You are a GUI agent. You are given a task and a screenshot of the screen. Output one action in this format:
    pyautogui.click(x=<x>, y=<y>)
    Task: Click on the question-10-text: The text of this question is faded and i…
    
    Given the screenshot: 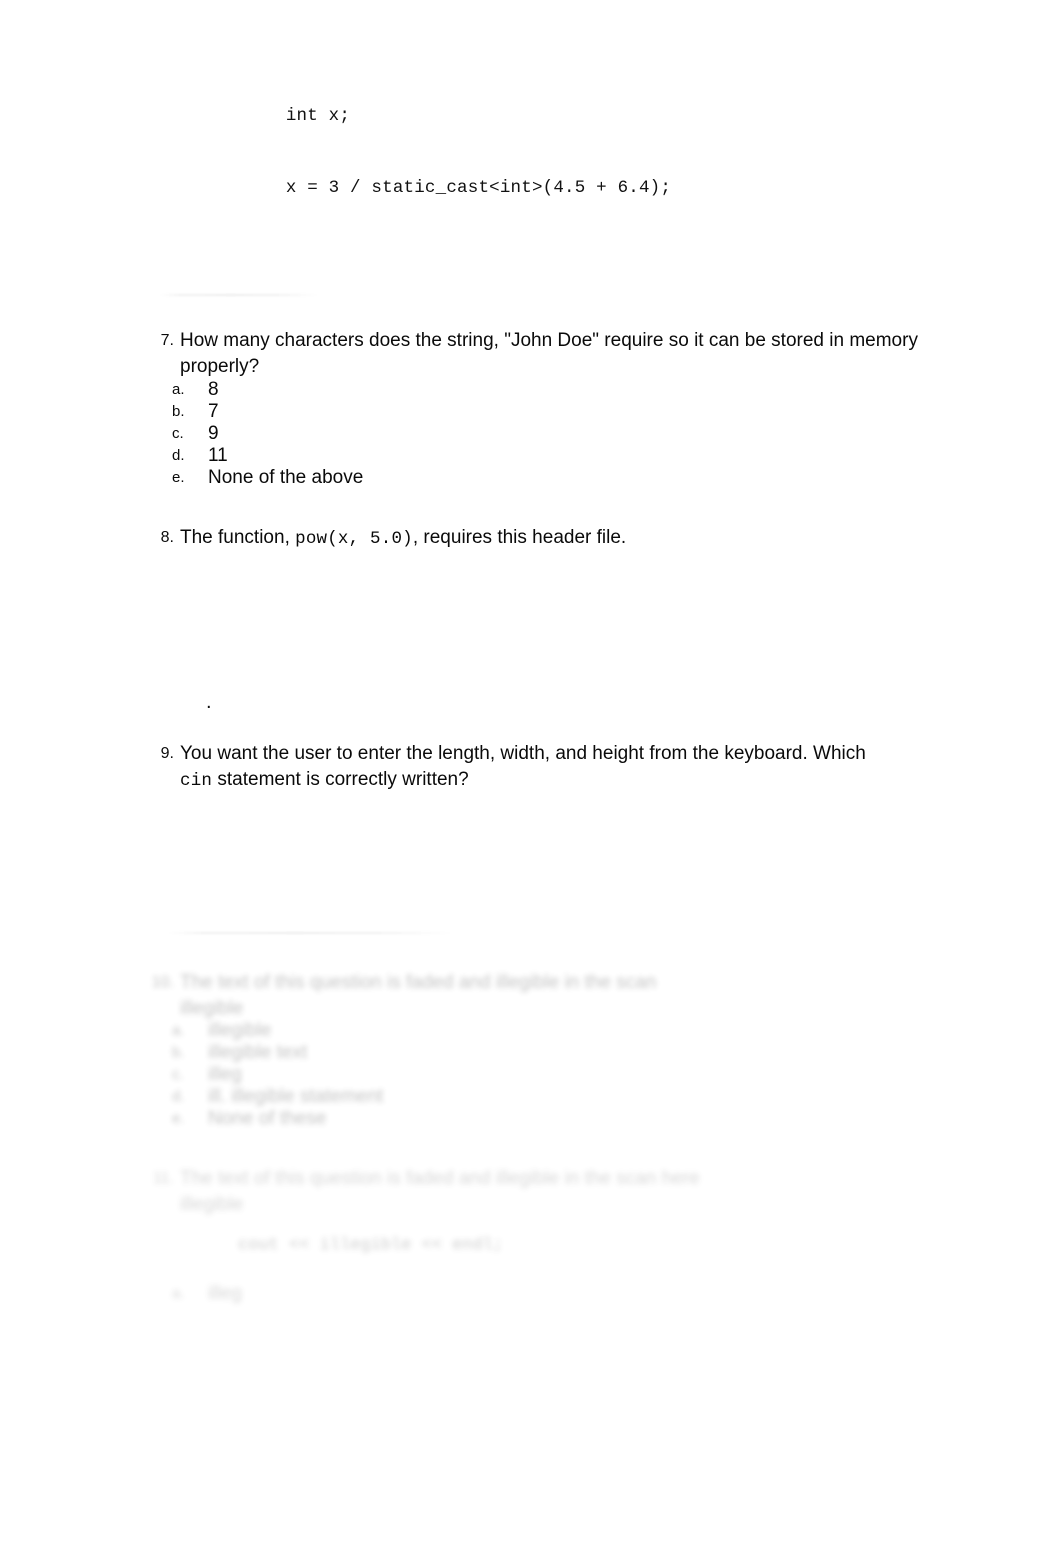 What is the action you would take?
    pyautogui.click(x=565, y=996)
    